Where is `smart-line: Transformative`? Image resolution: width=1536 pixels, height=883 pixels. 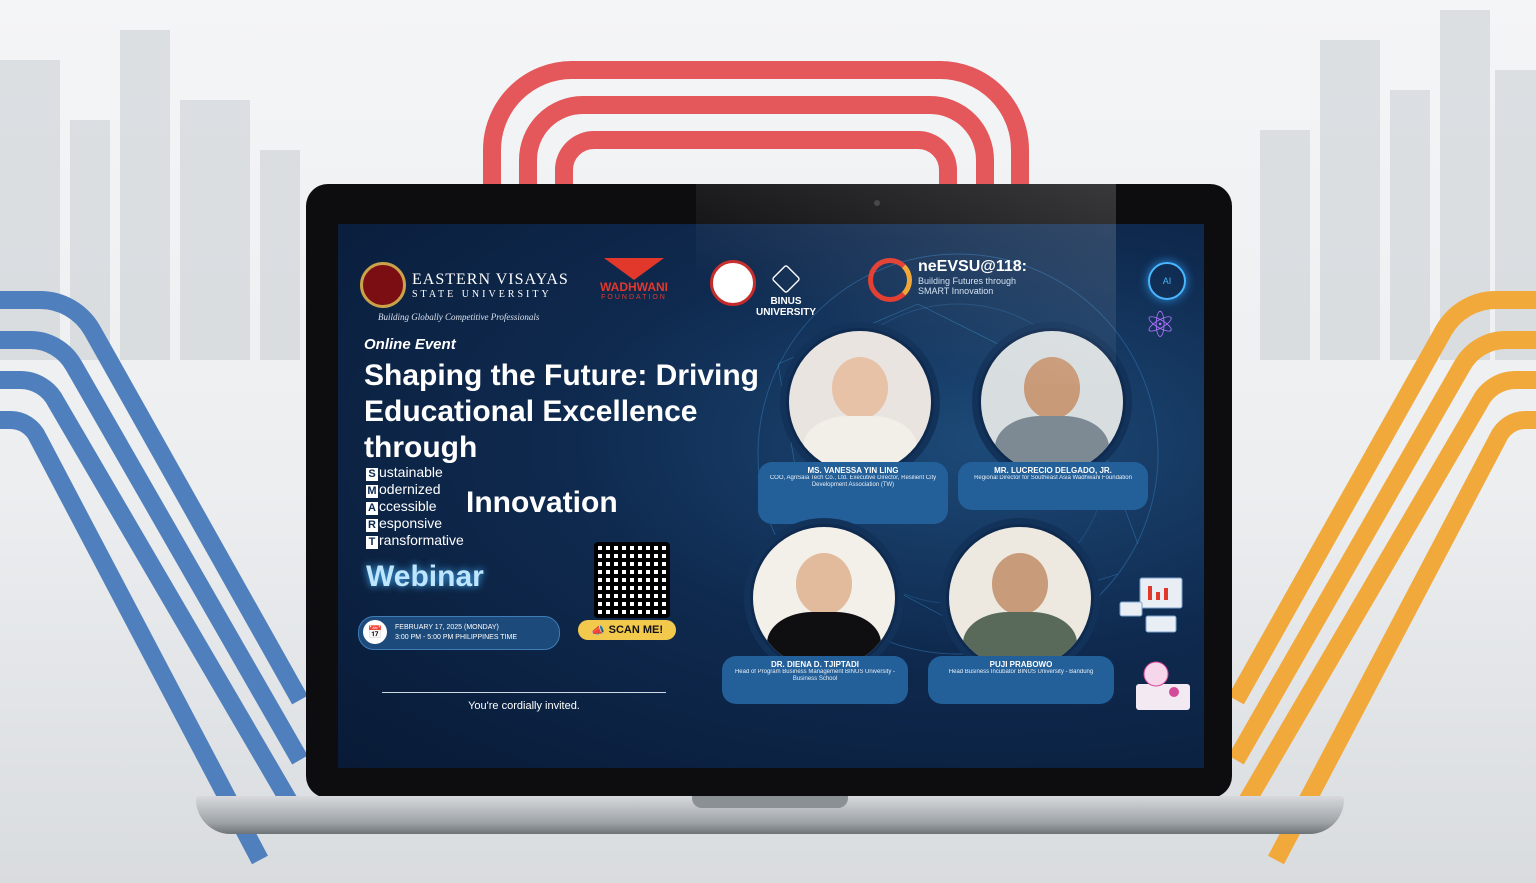 smart-line: Transformative is located at coordinates (415, 540).